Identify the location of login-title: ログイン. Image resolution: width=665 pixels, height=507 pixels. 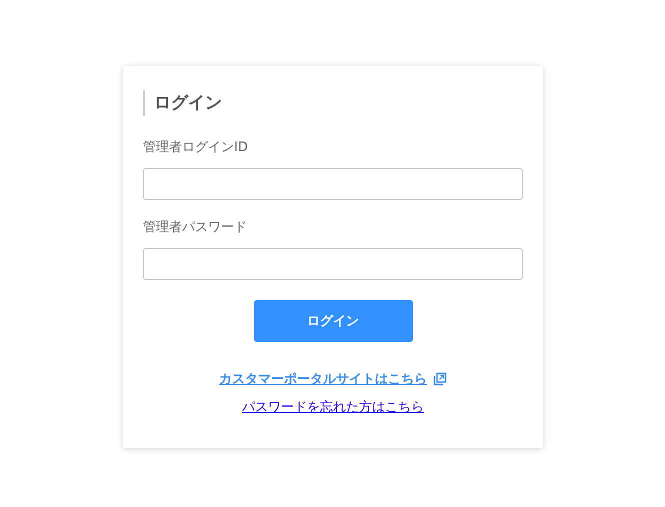
(333, 103).